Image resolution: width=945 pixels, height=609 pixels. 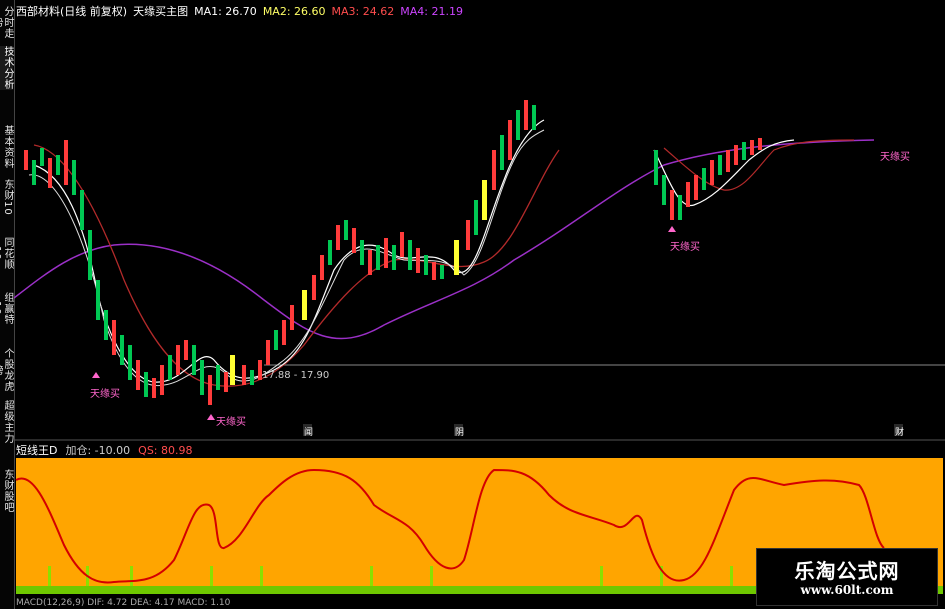 I want to click on calendar-label: 阴, so click(x=460, y=433).